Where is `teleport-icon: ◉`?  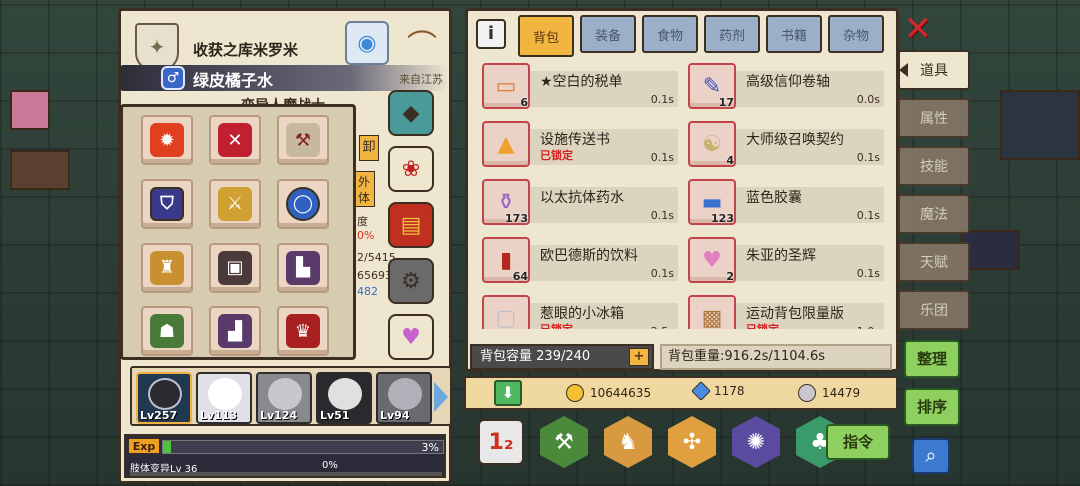 teleport-icon: ◉ is located at coordinates (367, 43).